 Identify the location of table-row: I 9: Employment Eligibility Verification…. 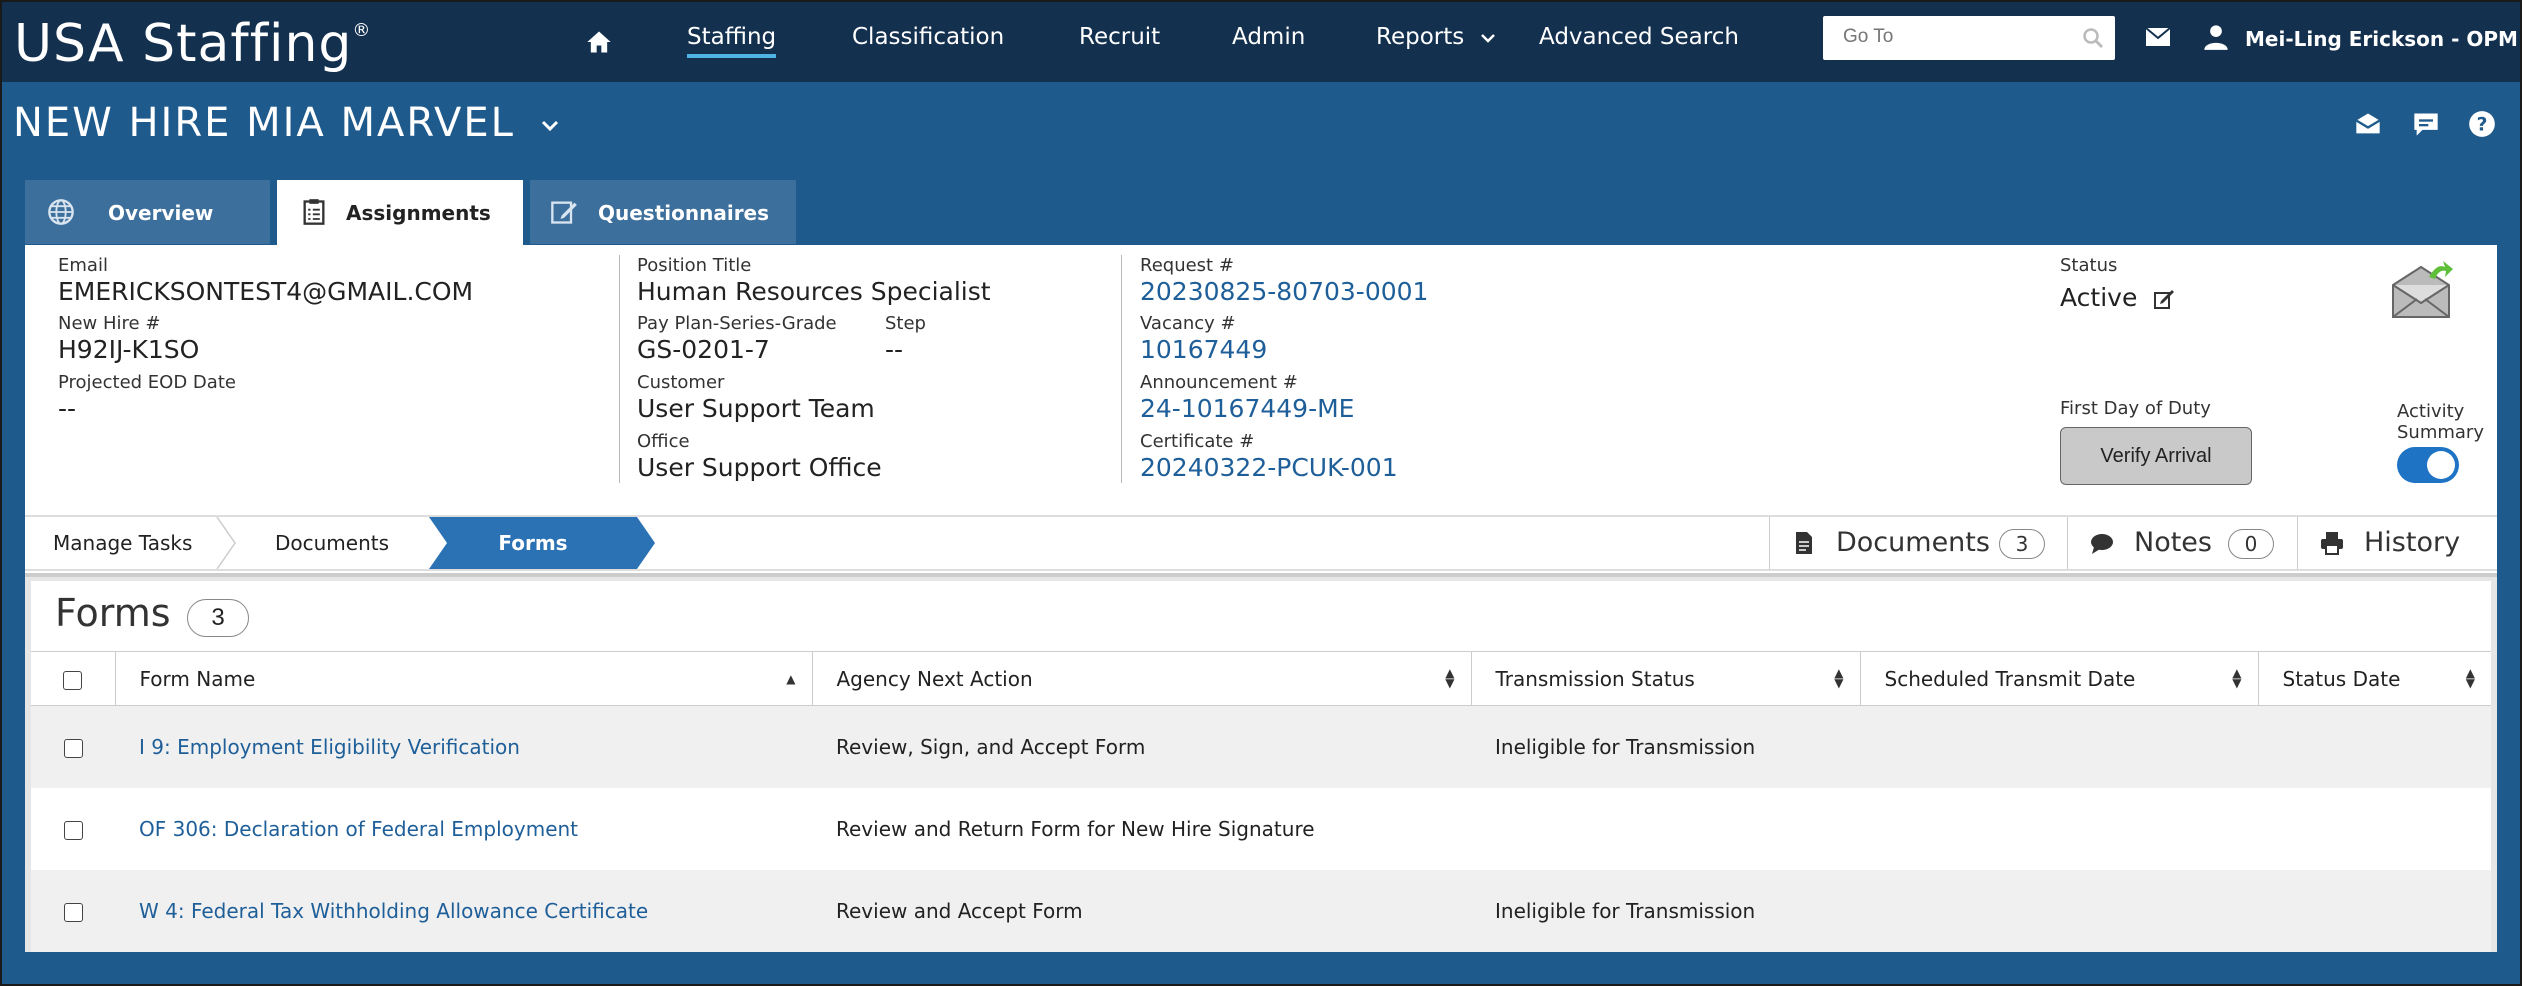
(1261, 746).